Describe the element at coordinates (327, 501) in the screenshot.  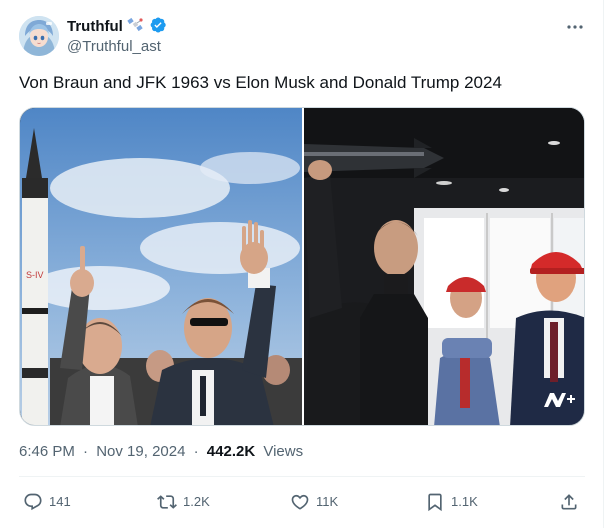
I see `like-count: 11K` at that location.